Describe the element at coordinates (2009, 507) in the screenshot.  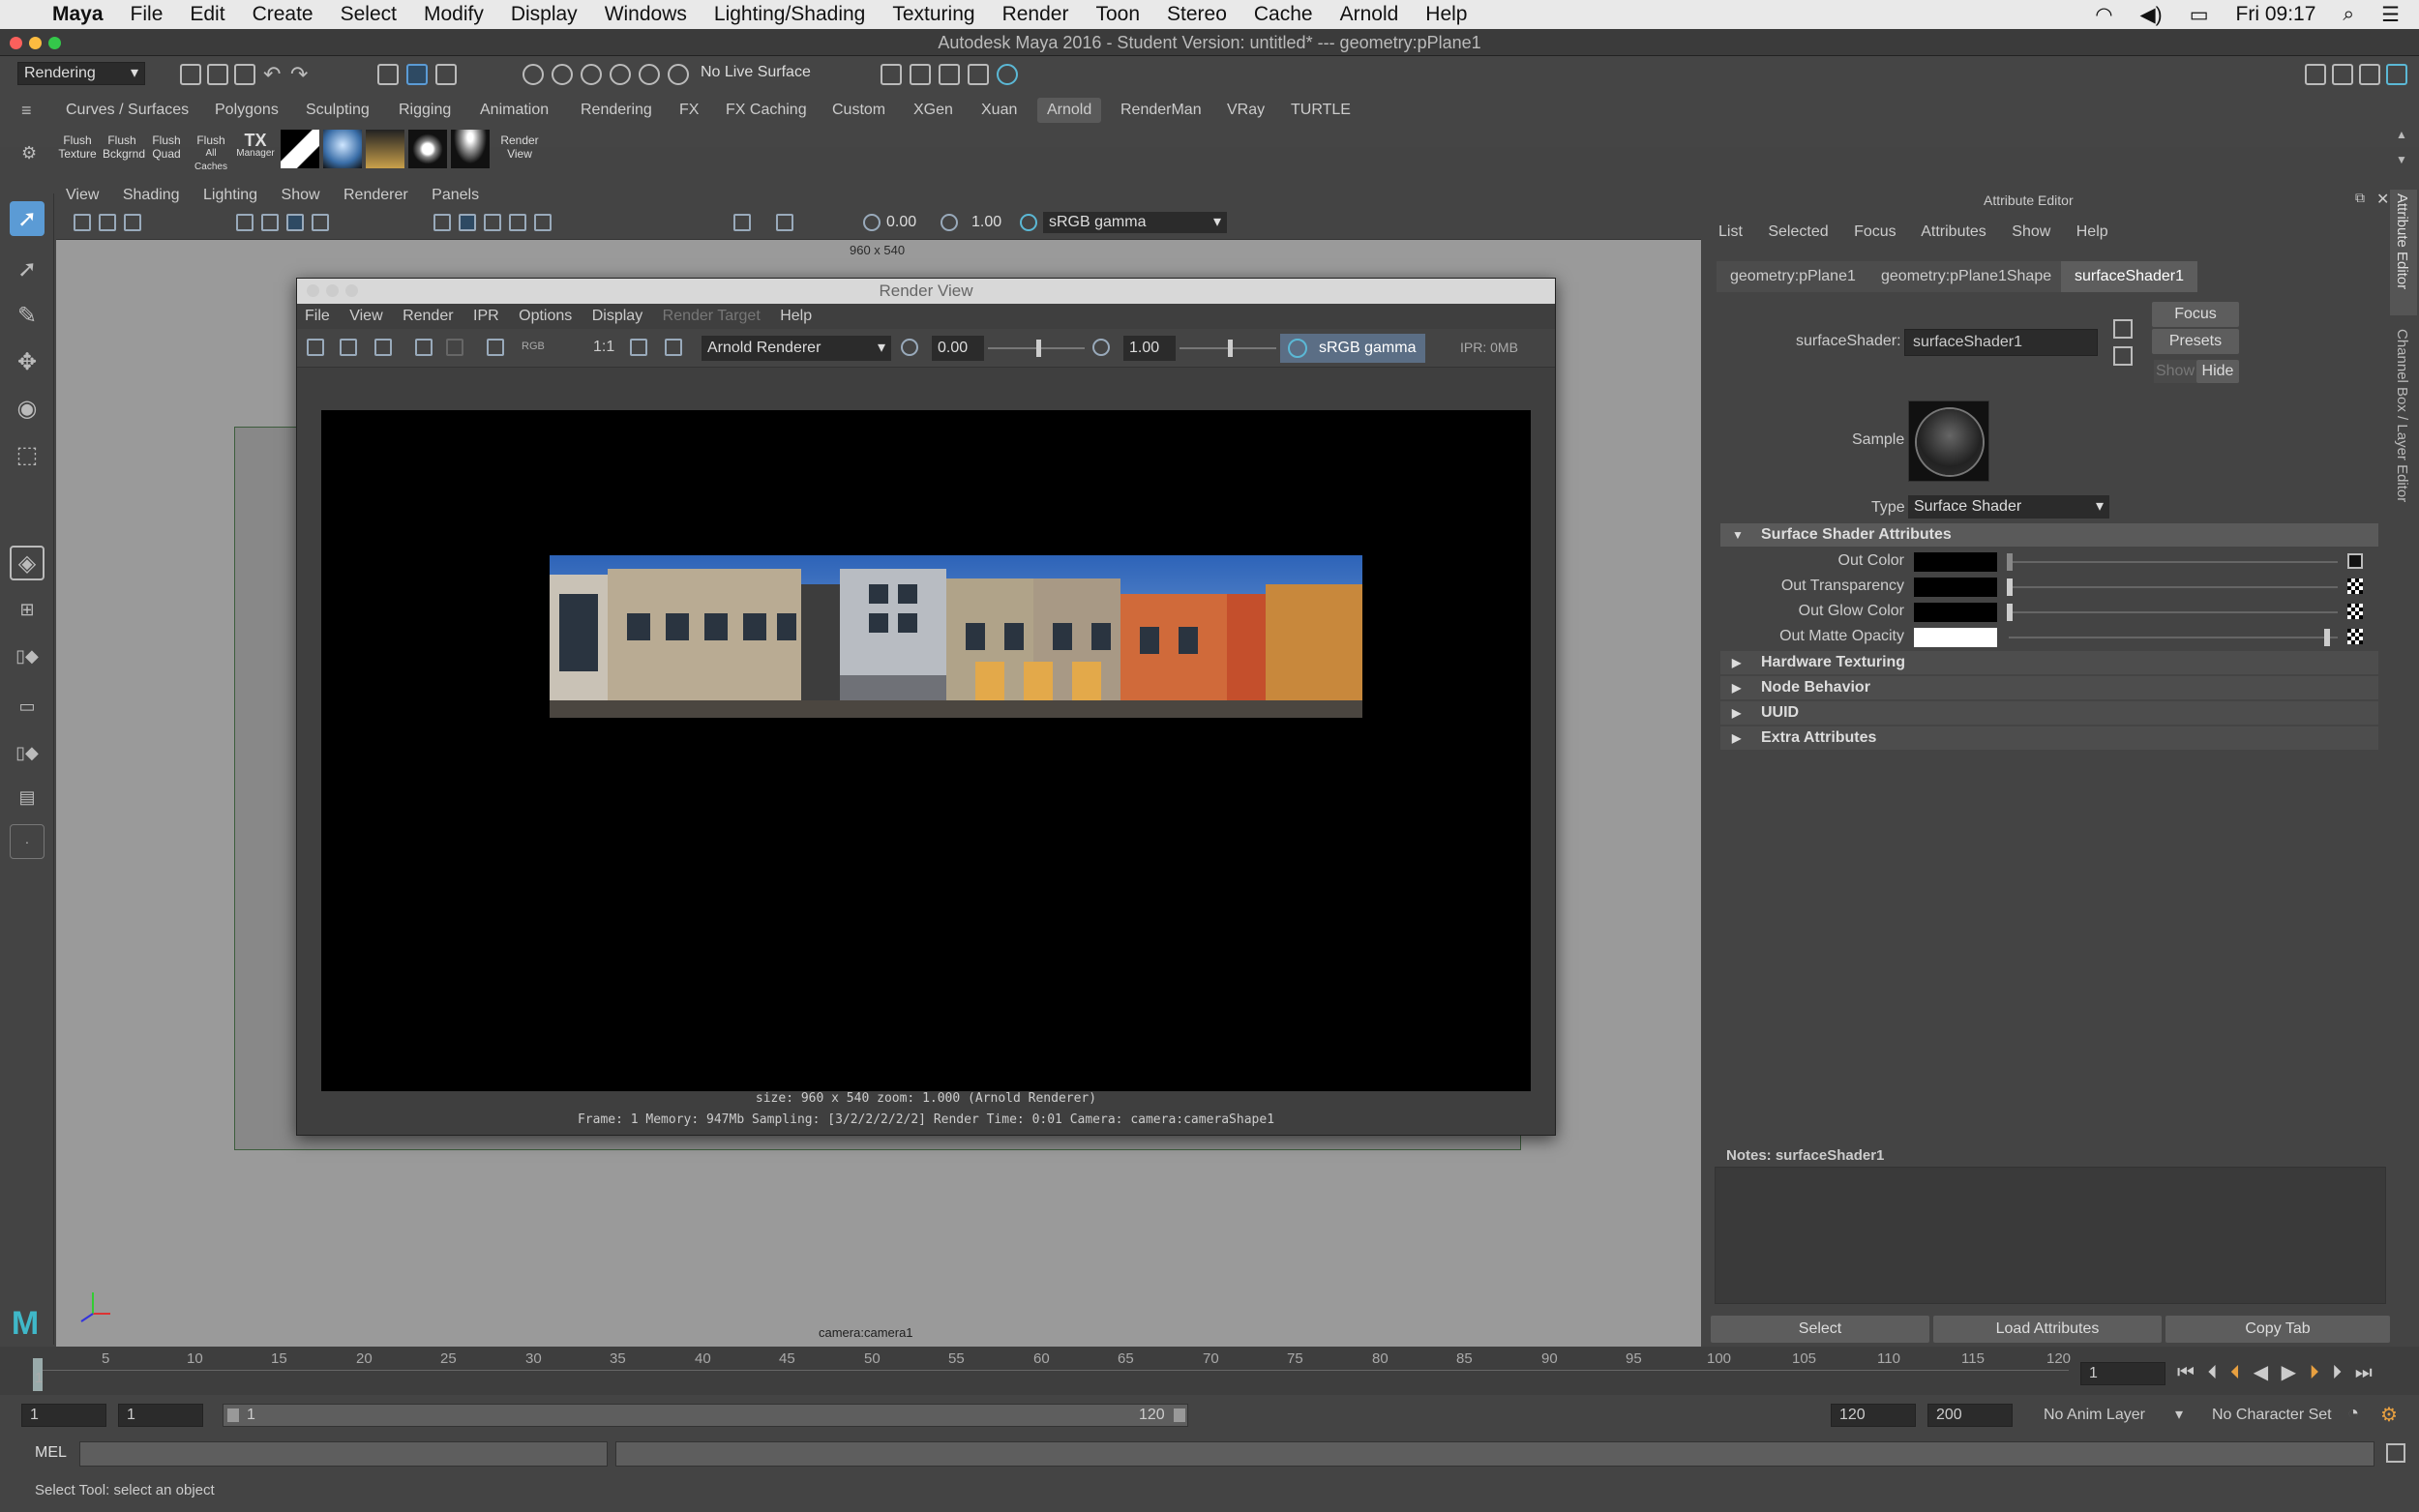
I see `type-dropdown: Surface Shader ▾` at that location.